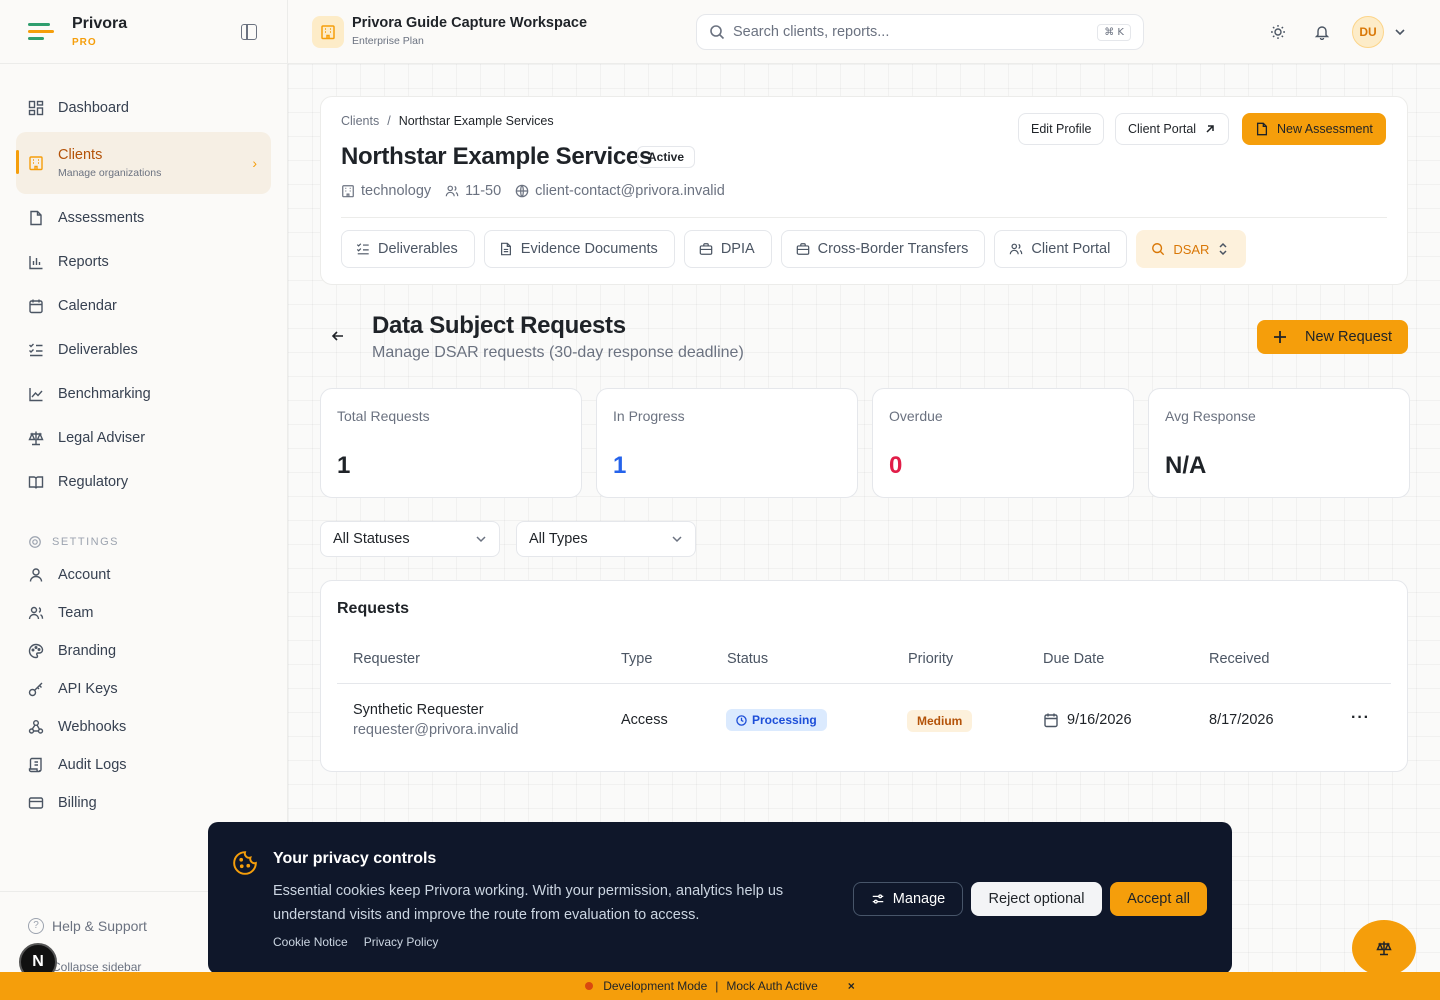 This screenshot has height=1000, width=1440. Describe the element at coordinates (143, 689) in the screenshot. I see `sidebar-item-api-keys: API Keys` at that location.